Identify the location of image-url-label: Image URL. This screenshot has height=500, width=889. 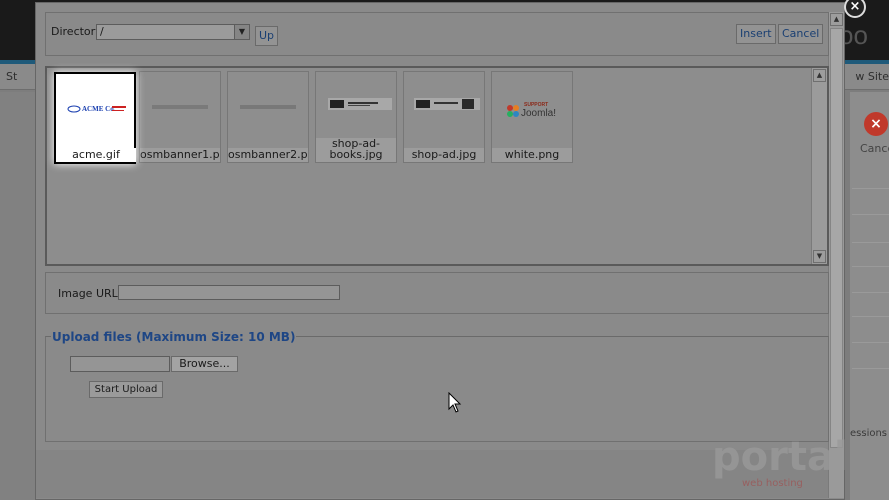
(88, 293).